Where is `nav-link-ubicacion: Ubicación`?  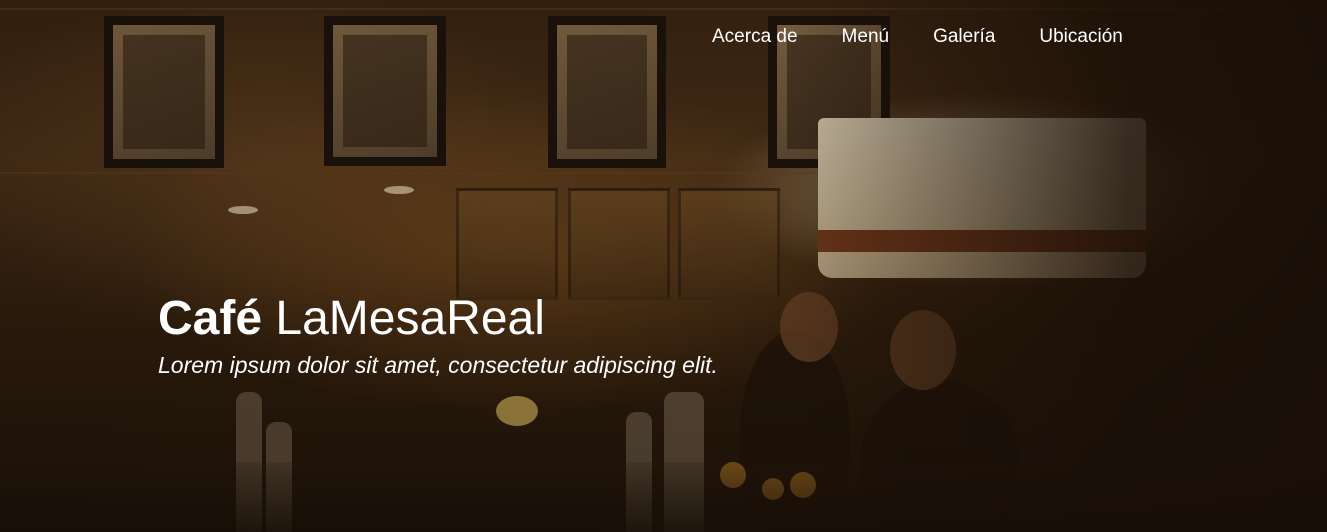
nav-link-ubicacion: Ubicación is located at coordinates (1080, 37).